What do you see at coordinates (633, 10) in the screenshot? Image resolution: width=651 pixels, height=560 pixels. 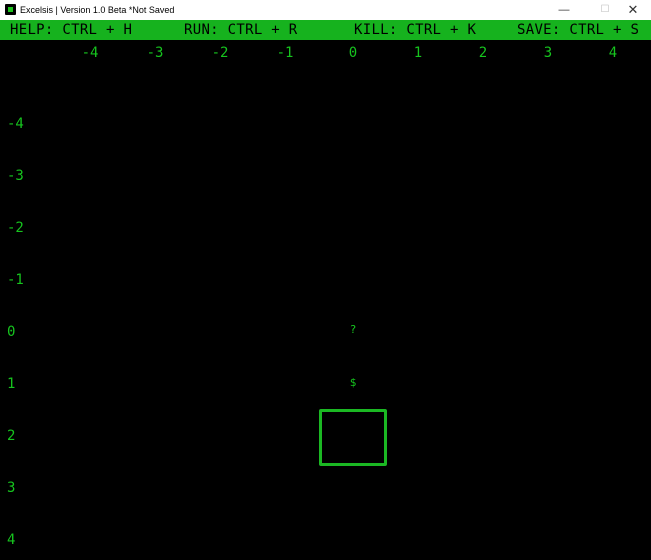 I see `close-button: ✕` at bounding box center [633, 10].